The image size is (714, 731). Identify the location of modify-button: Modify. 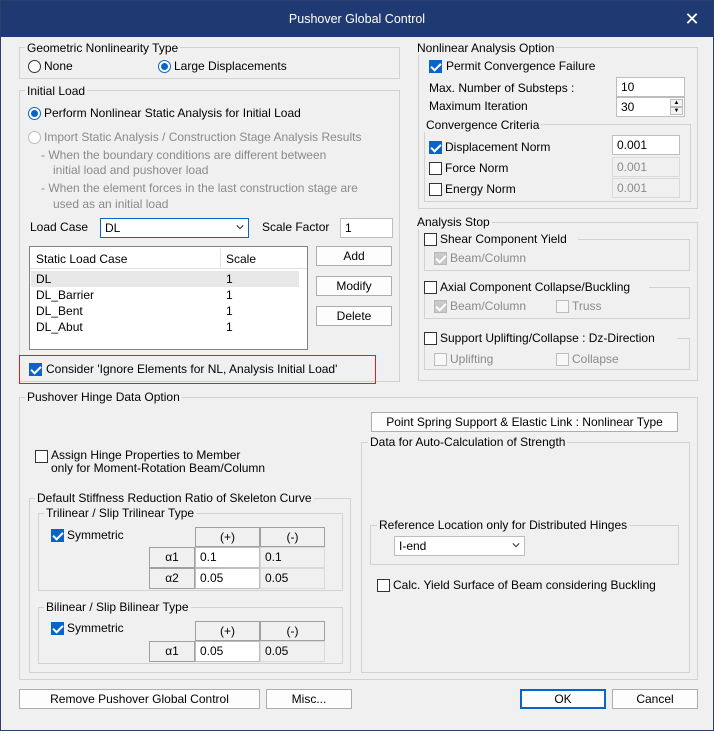
(354, 286).